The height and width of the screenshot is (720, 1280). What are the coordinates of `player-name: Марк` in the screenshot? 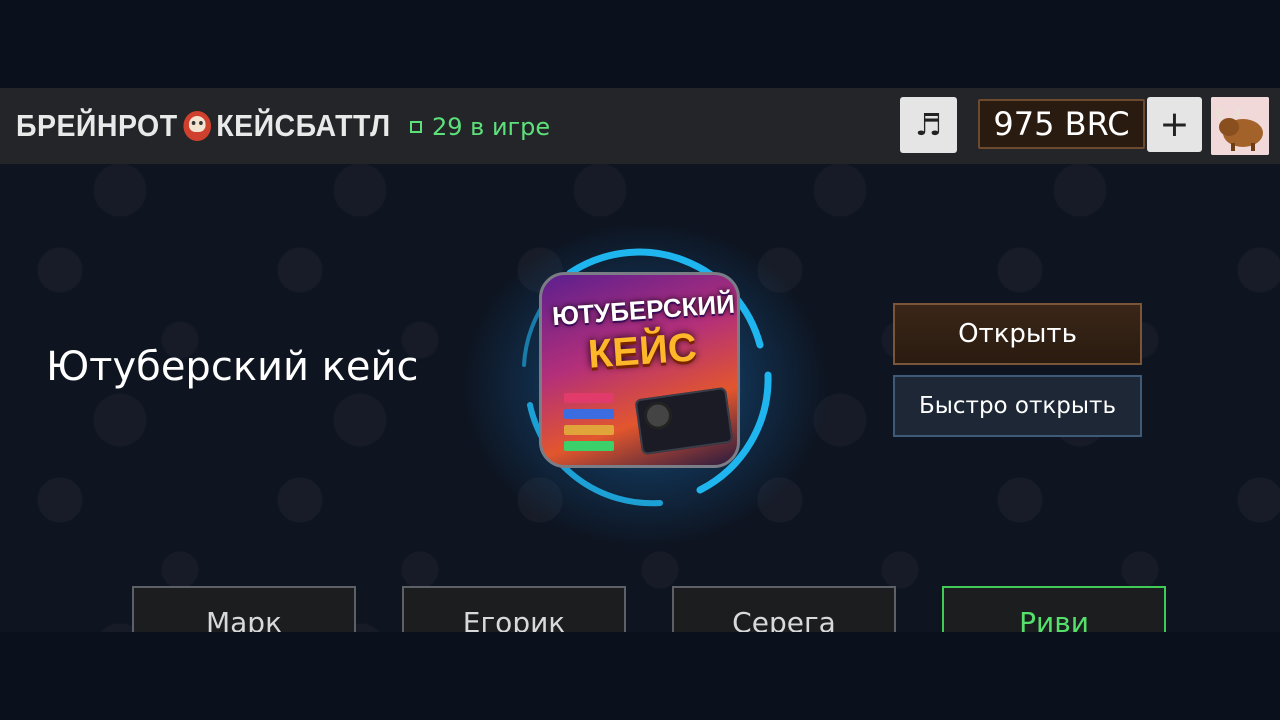 It's located at (243, 619).